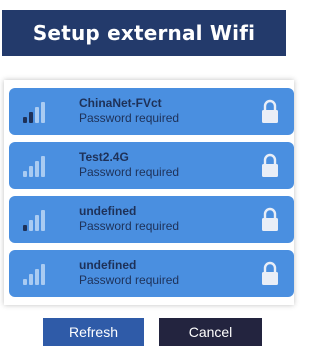 The height and width of the screenshot is (346, 320). What do you see at coordinates (120, 103) in the screenshot?
I see `wifi-ssid: ChinaNet-FVct` at bounding box center [120, 103].